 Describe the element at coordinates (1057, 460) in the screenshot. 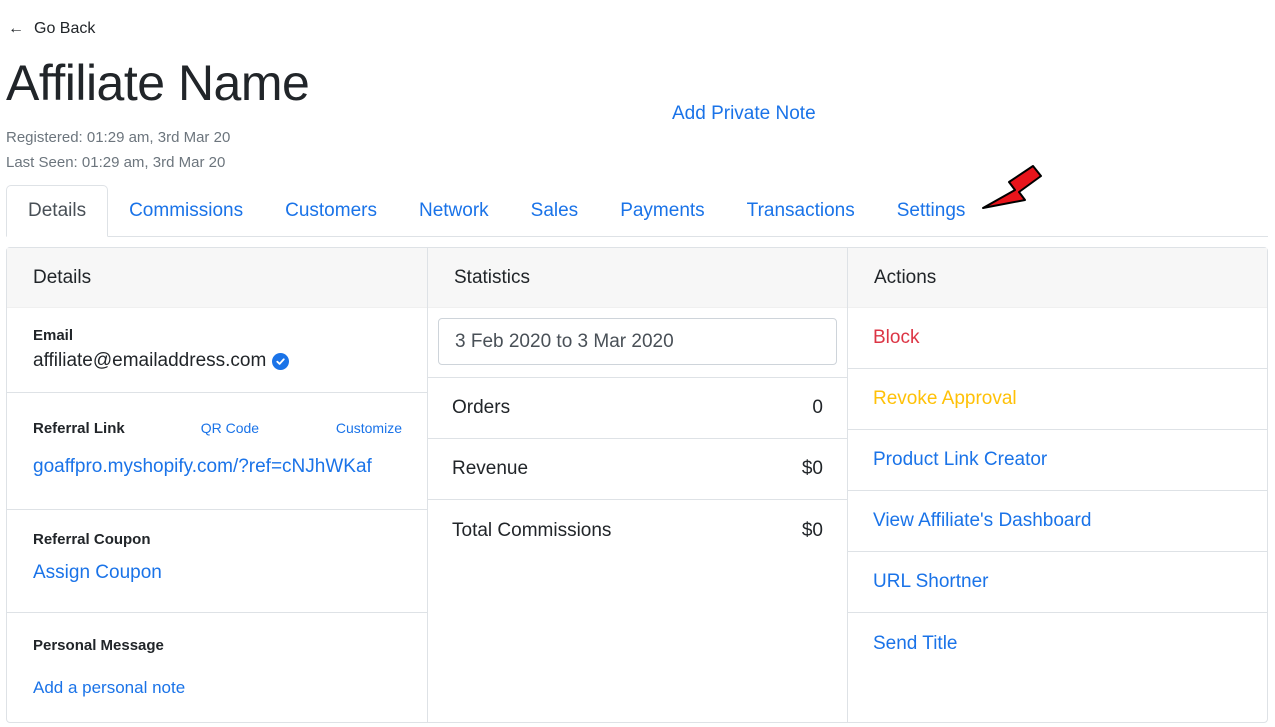

I see `product-link-creator-action: Product Link Creator` at that location.